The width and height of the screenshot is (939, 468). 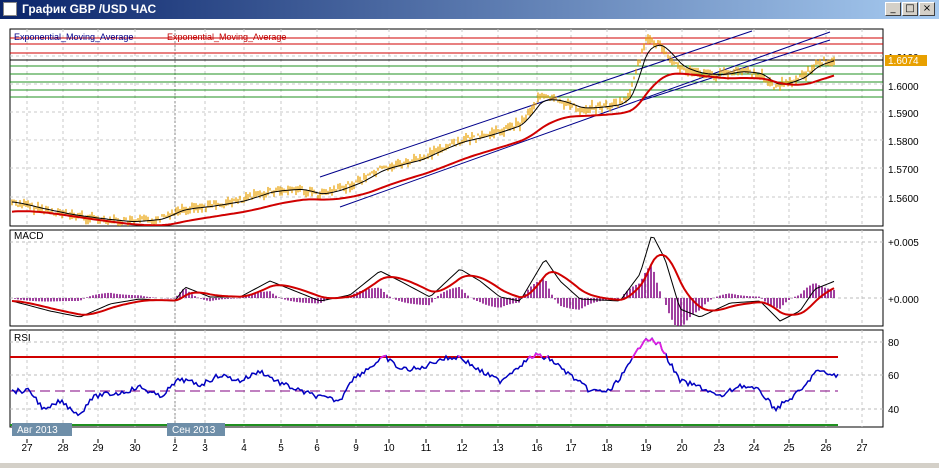 What do you see at coordinates (537, 448) in the screenshot?
I see `day-label: 16` at bounding box center [537, 448].